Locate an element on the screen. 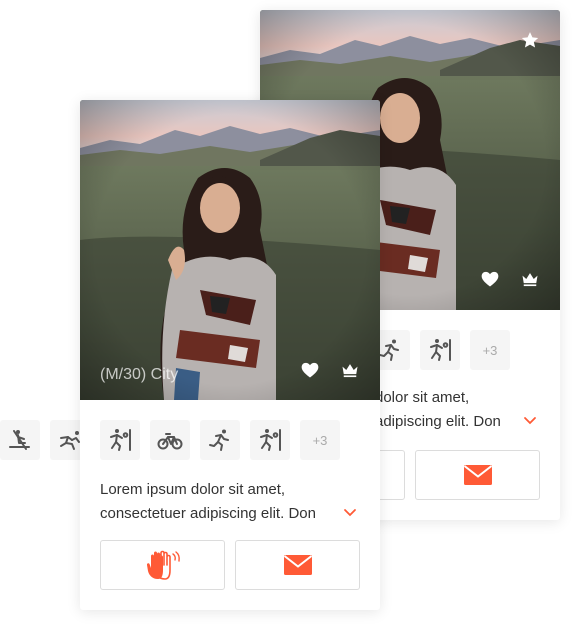 This screenshot has width=580, height=640. star-icon is located at coordinates (530, 40).